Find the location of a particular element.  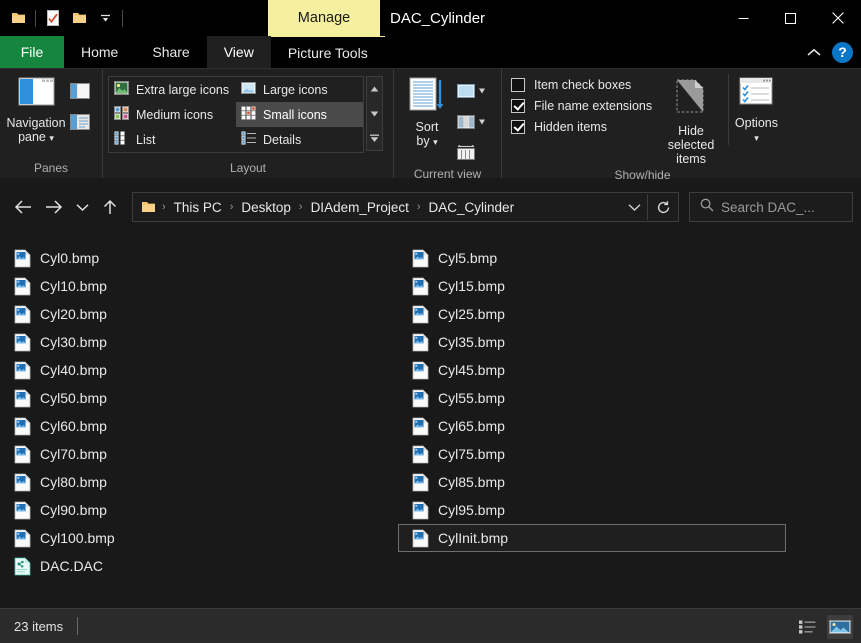

hidden-items-label: Hidden items is located at coordinates (570, 127).